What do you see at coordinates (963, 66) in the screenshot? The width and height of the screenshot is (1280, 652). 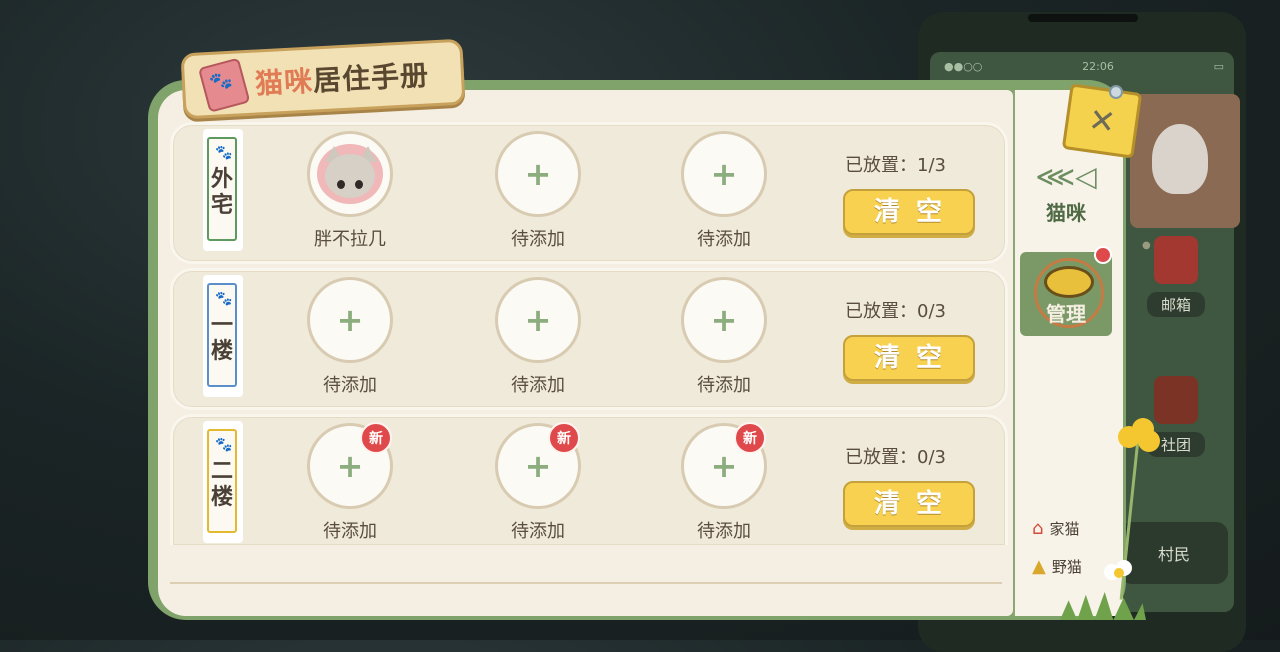 I see `signal-icon: ●●○○` at bounding box center [963, 66].